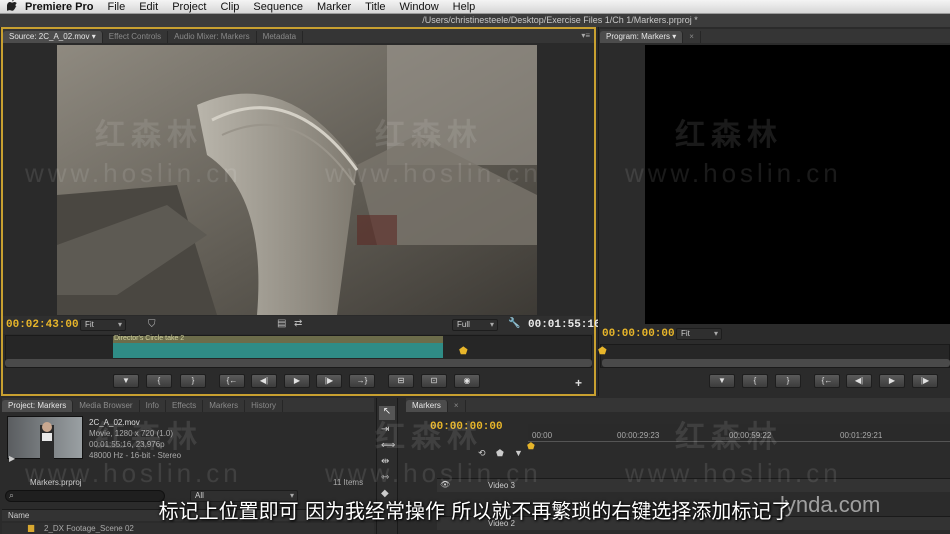 This screenshot has width=950, height=534. Describe the element at coordinates (212, 37) in the screenshot. I see `tab-audio-mixer: Audio Mixer: Markers` at that location.